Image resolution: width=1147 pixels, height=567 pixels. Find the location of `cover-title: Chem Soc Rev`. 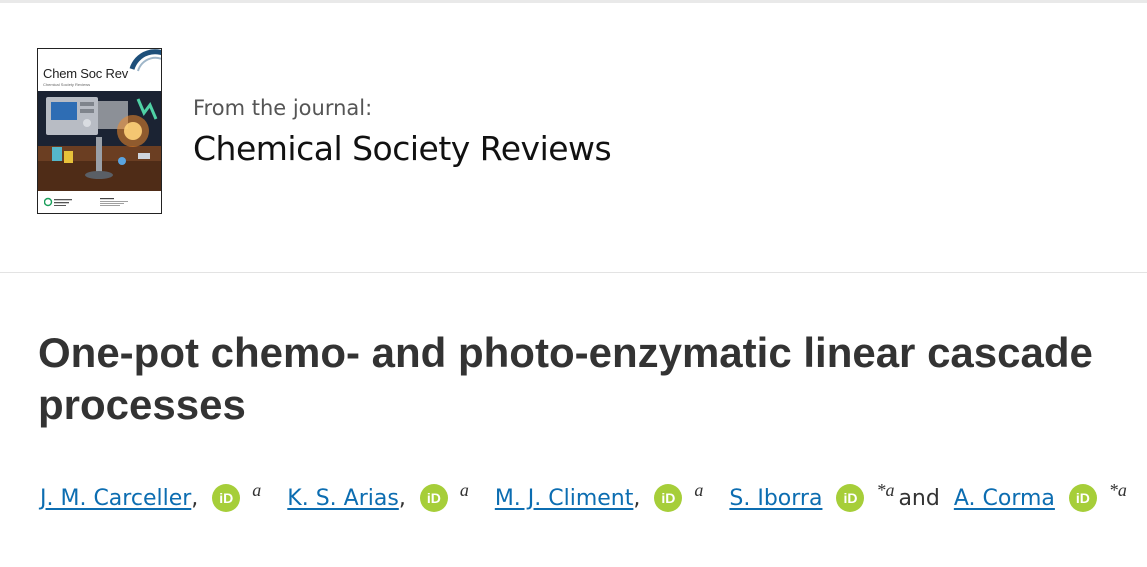

cover-title: Chem Soc Rev is located at coordinates (86, 73).